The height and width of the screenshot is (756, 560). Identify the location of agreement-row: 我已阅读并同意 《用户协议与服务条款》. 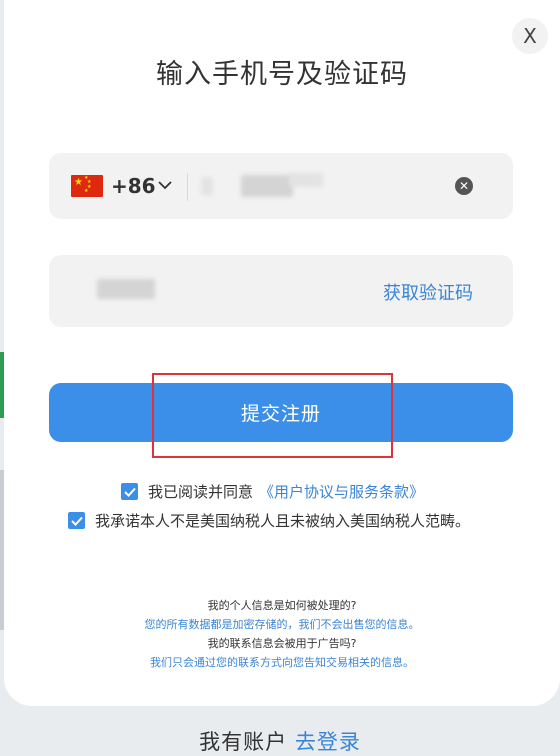
(272, 491).